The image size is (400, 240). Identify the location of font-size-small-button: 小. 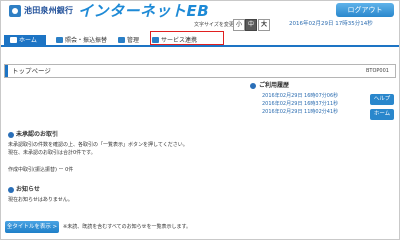
(239, 25).